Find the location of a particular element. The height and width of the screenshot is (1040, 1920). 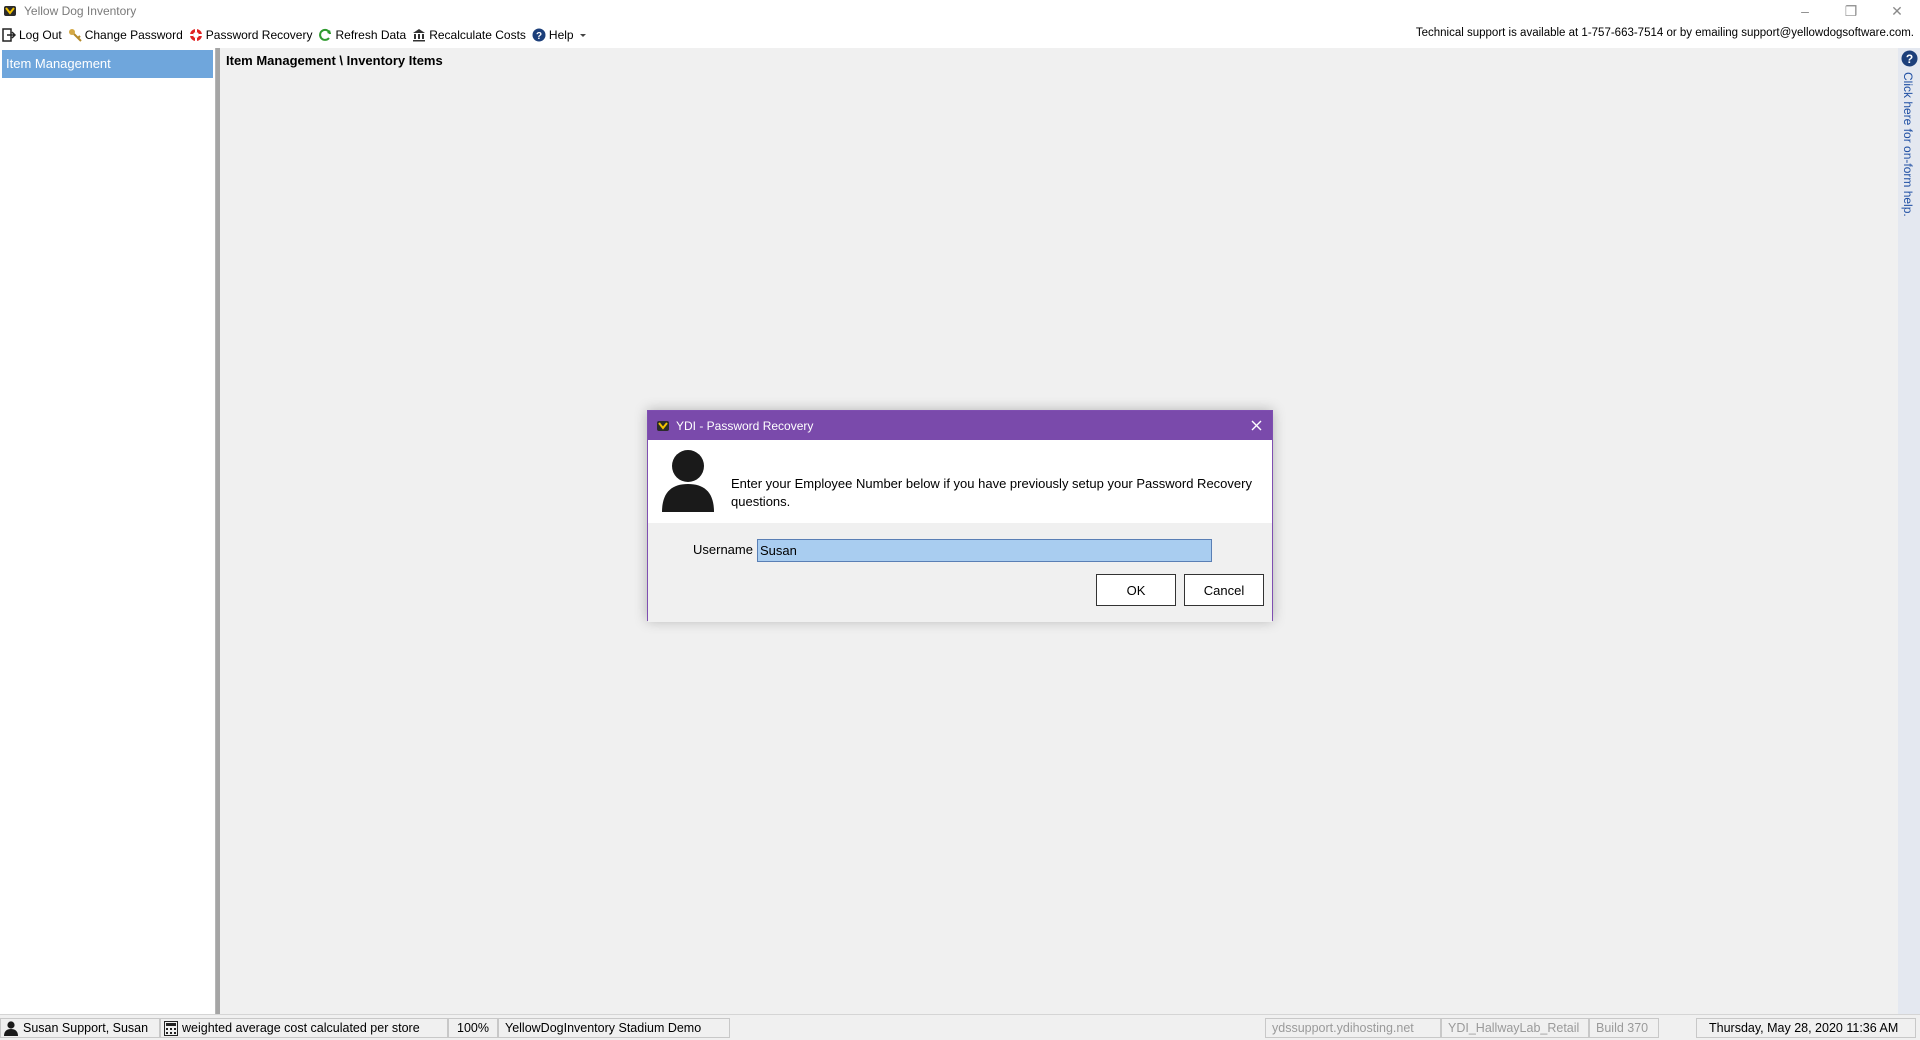

status-server: ydssupport.ydihosting.net is located at coordinates (1353, 1028).